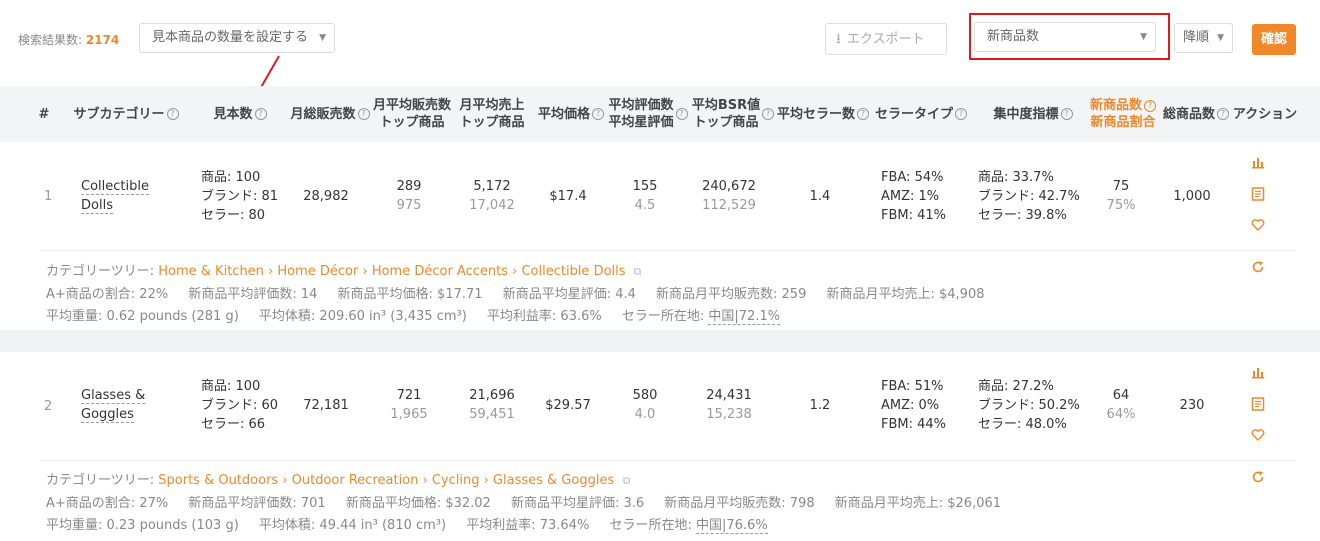  I want to click on fba-share: FBA: 54%, so click(912, 177).